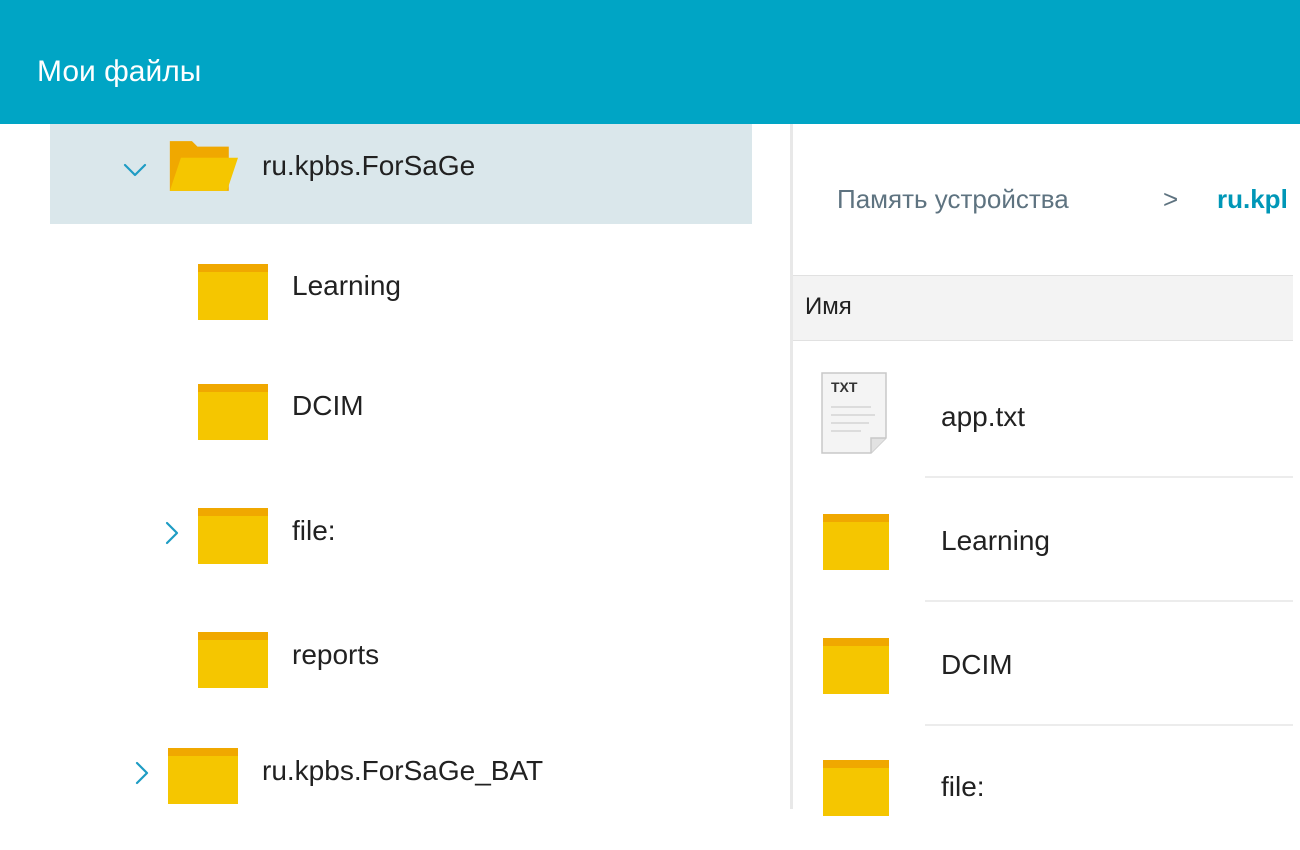  What do you see at coordinates (844, 387) in the screenshot?
I see `txt-file-icon-text: TXT` at bounding box center [844, 387].